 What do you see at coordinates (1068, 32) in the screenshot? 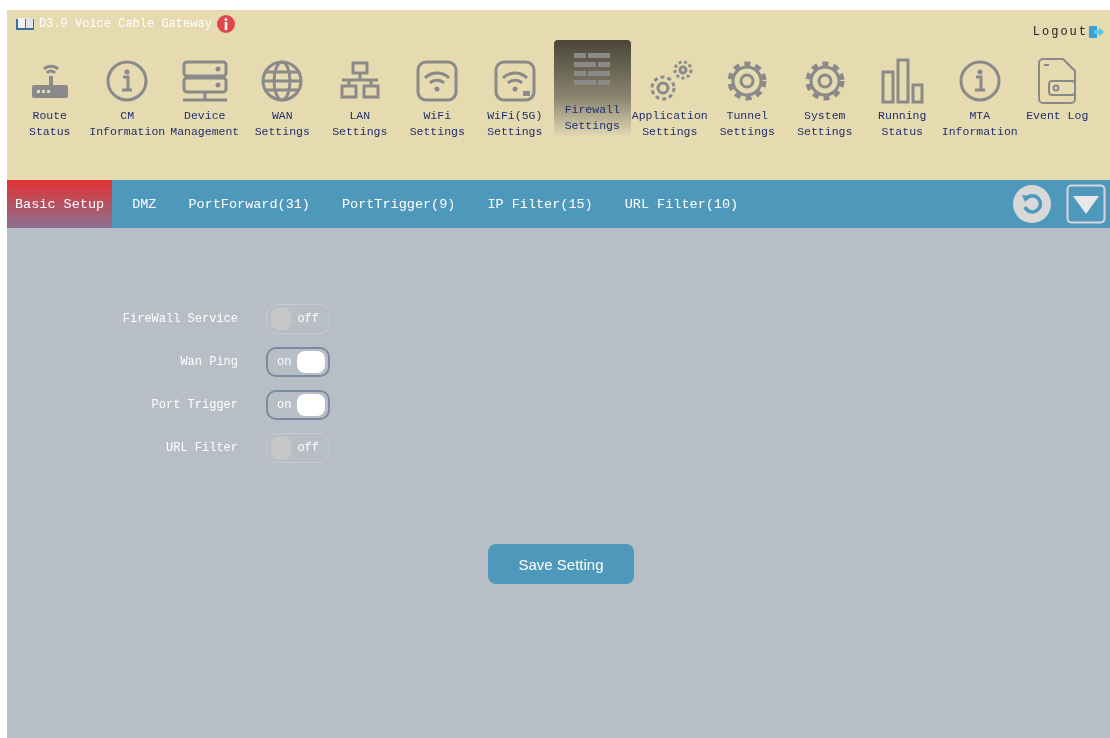
I see `logout-link: Logout` at bounding box center [1068, 32].